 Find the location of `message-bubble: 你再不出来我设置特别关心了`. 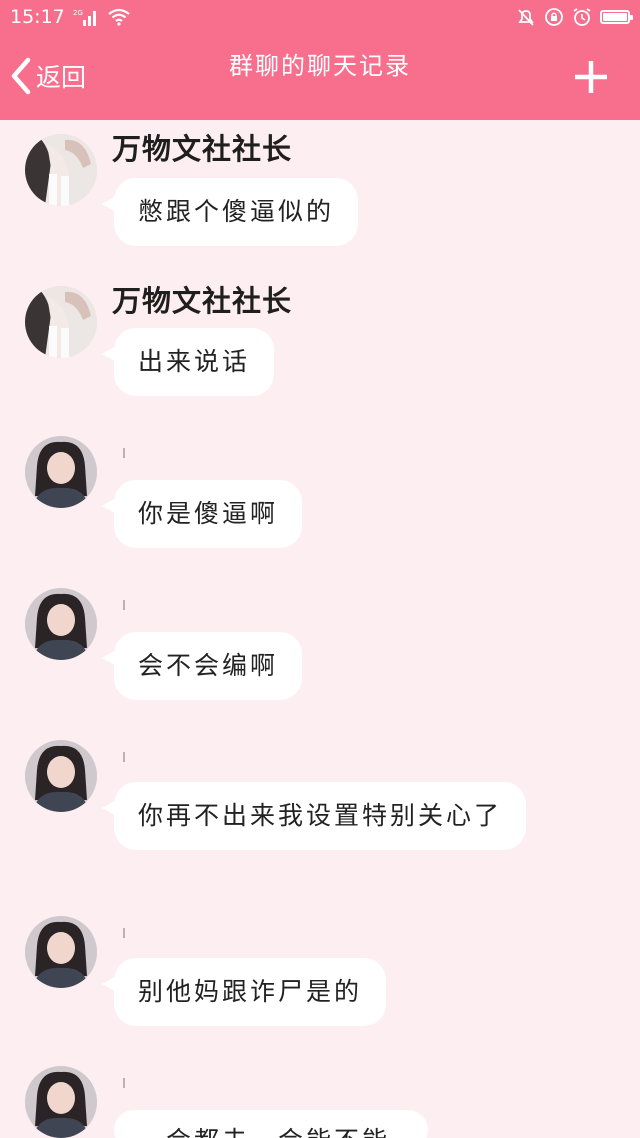

message-bubble: 你再不出来我设置特别关心了 is located at coordinates (314, 816).